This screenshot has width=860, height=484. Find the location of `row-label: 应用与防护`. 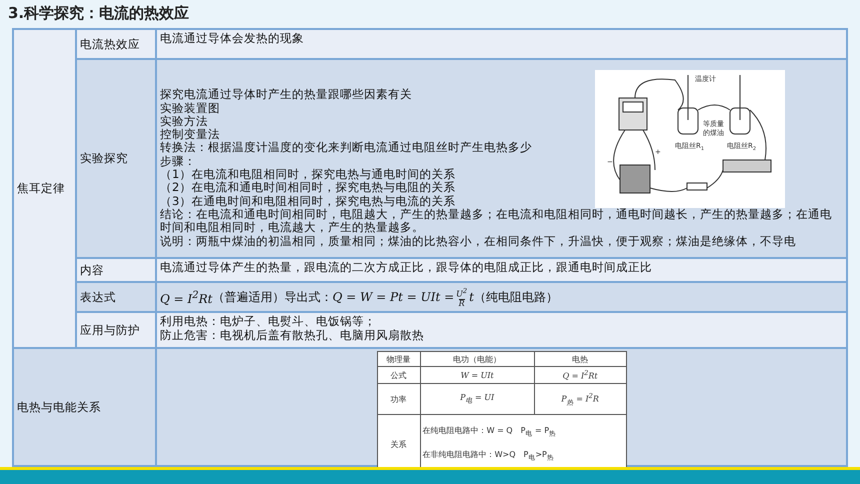

row-label: 应用与防护 is located at coordinates (116, 330).